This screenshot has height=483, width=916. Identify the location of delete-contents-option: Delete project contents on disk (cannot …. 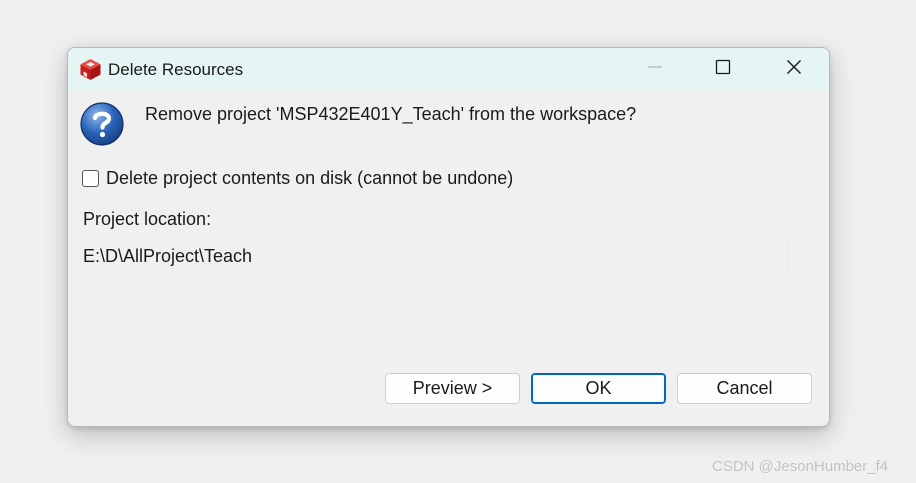
(297, 178).